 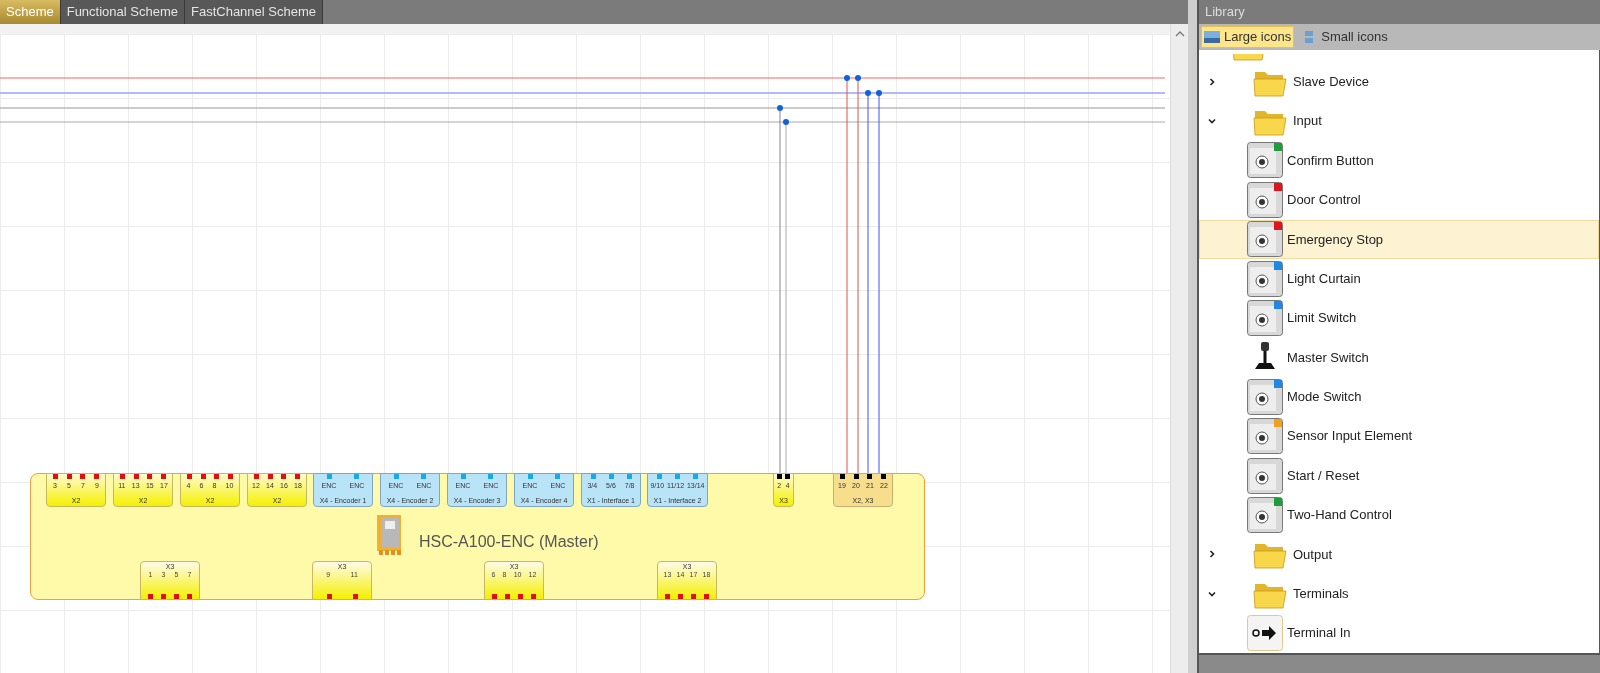 What do you see at coordinates (1179, 348) in the screenshot?
I see `scrollbar-track` at bounding box center [1179, 348].